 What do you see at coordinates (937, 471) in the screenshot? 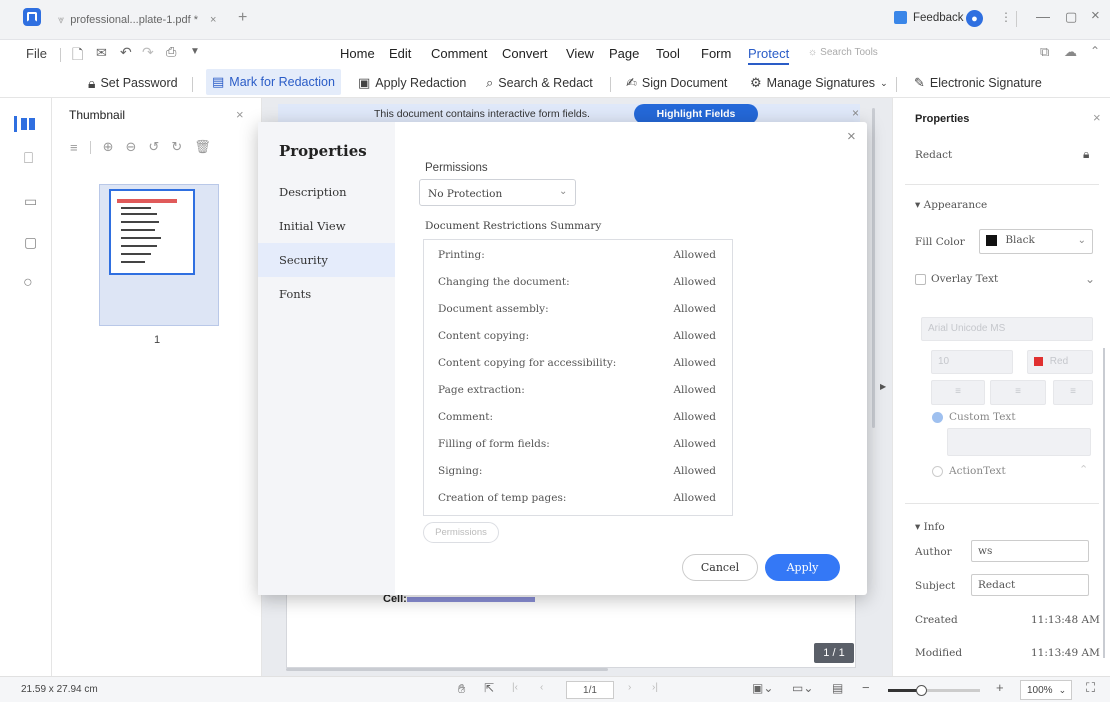
I see `action-text-radio` at bounding box center [937, 471].